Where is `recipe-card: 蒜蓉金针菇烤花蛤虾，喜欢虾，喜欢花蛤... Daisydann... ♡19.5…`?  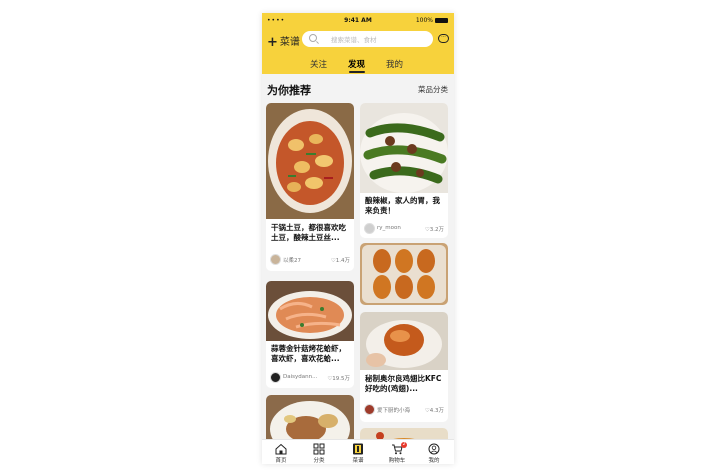
recipe-card: 蒜蓉金针菇烤花蛤虾，喜欢虾，喜欢花蛤... Daisydann... ♡19.5… is located at coordinates (310, 334).